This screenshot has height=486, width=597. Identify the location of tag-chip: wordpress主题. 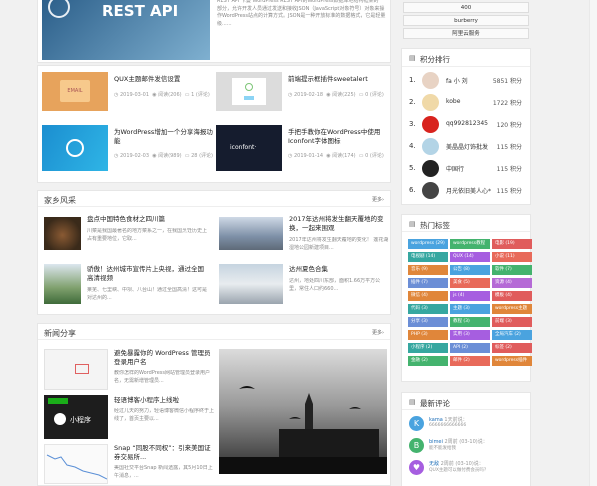
(512, 309).